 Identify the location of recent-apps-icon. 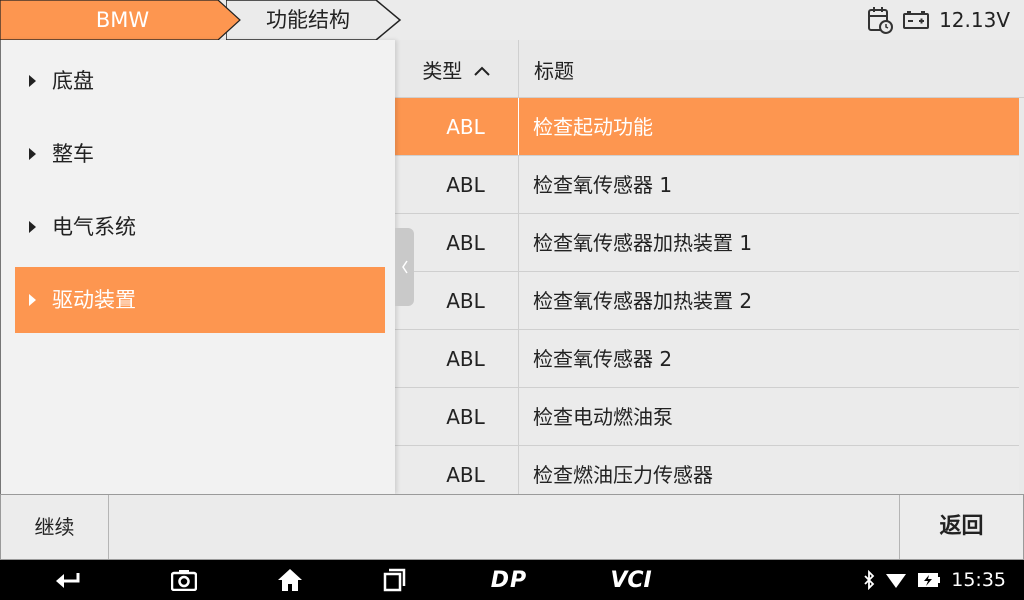
(394, 580).